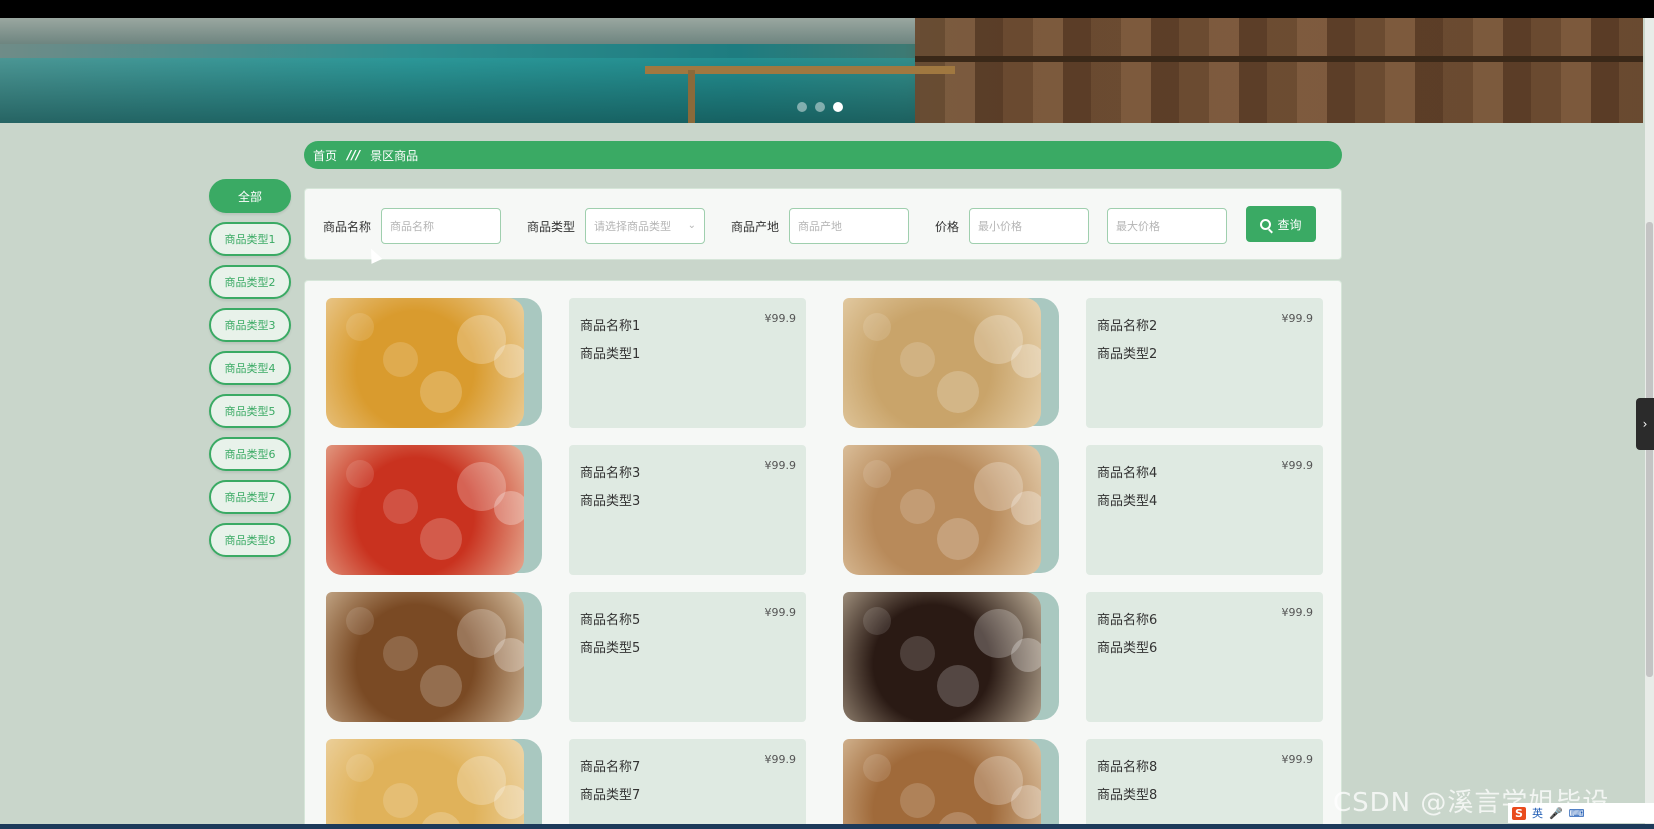 The image size is (1654, 829). Describe the element at coordinates (250, 239) in the screenshot. I see `category-button: 商品类型1` at that location.